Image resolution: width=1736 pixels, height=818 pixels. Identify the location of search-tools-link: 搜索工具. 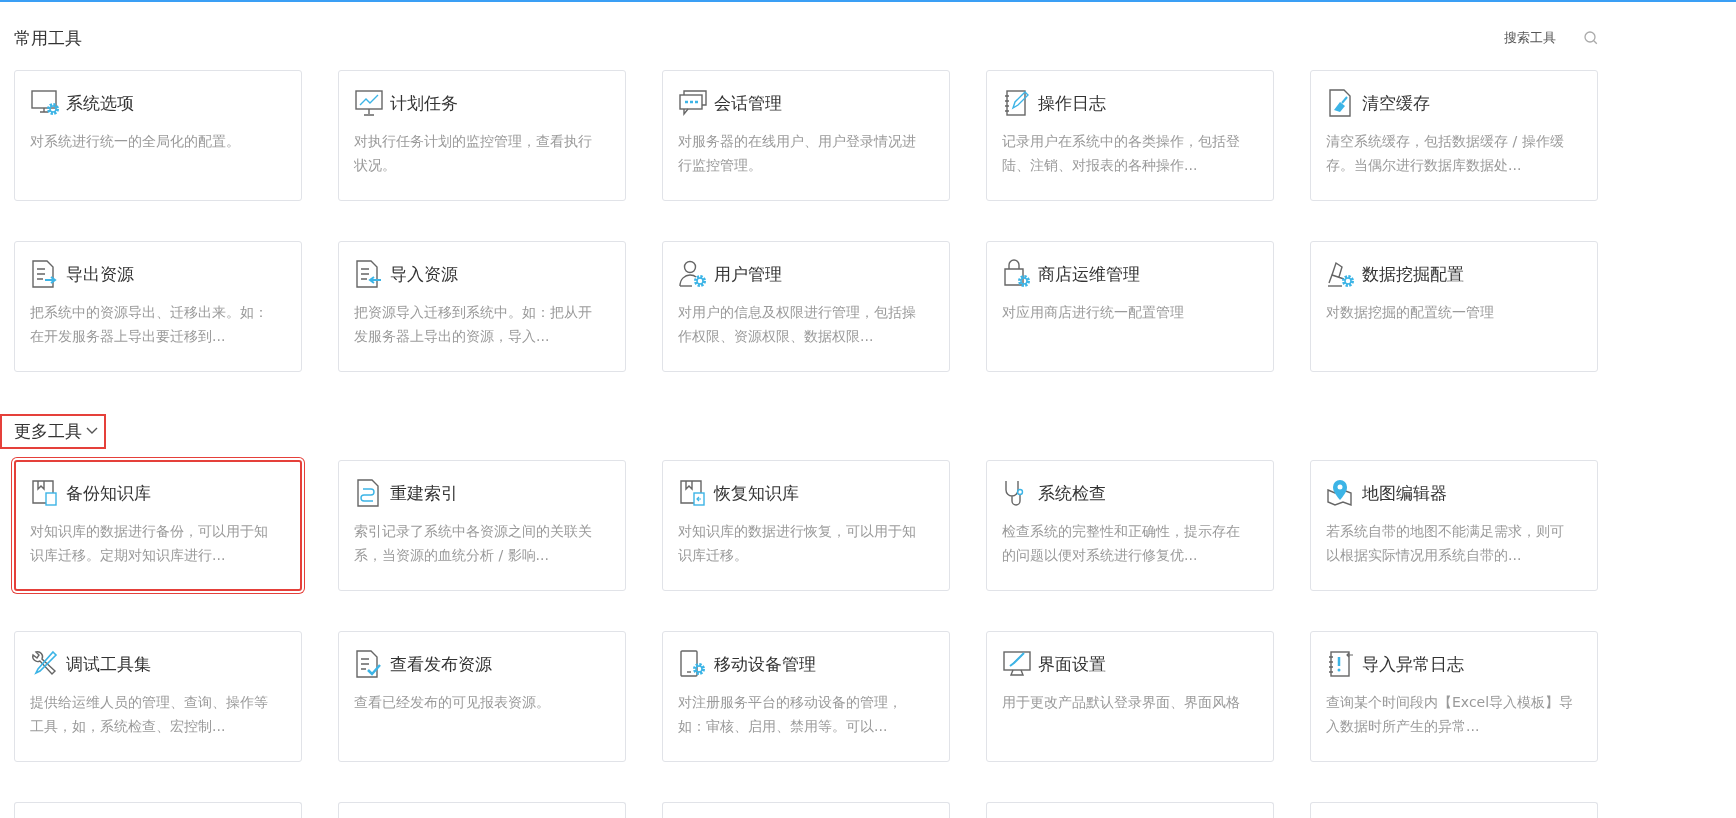
(1530, 38).